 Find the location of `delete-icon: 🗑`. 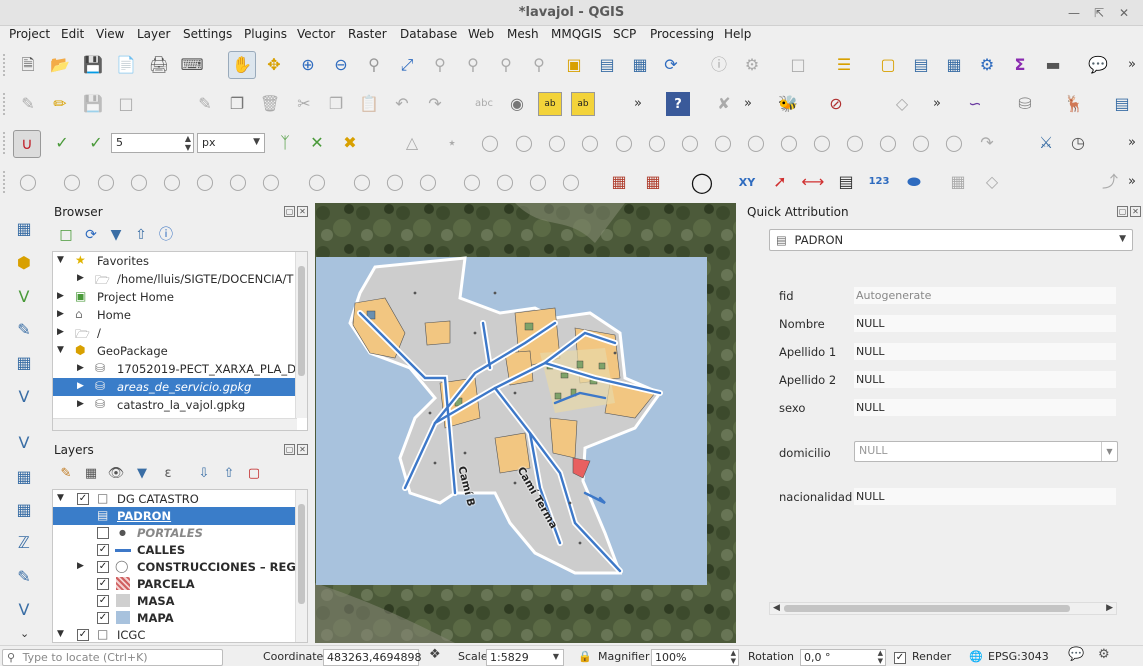

delete-icon: 🗑 is located at coordinates (270, 104).